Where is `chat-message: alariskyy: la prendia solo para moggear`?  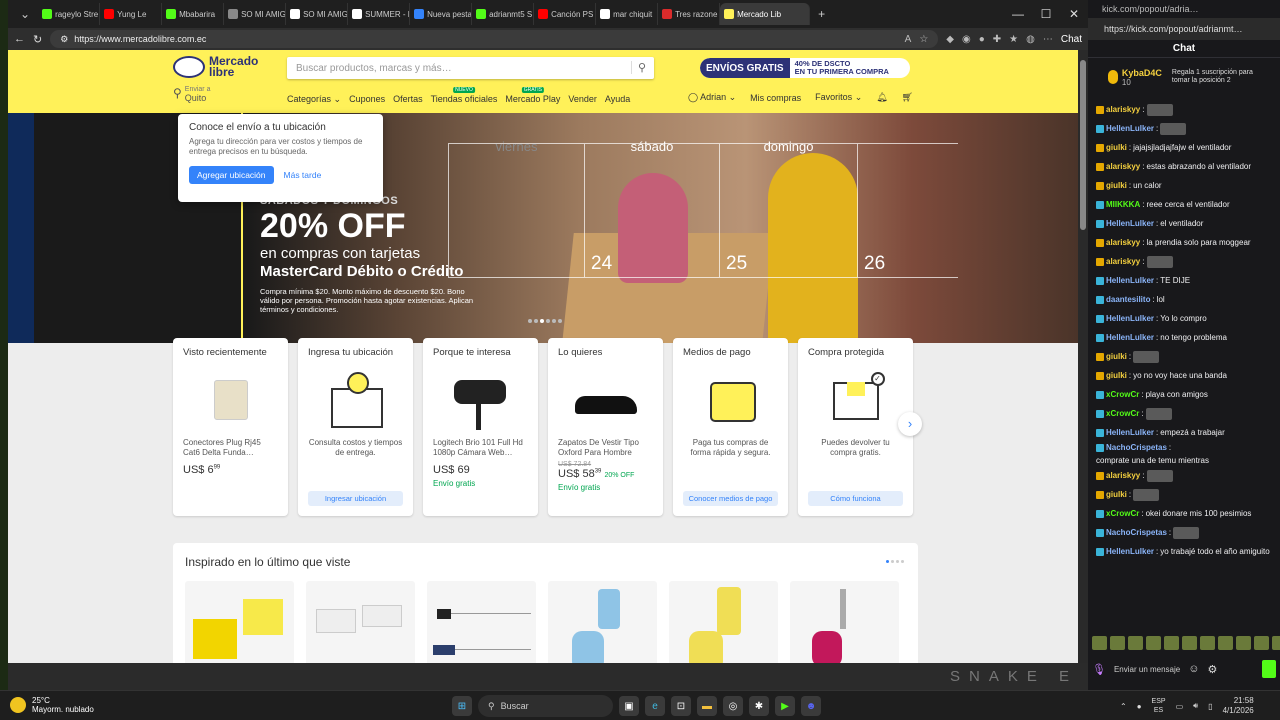
chat-message: alariskyy: la prendia solo para moggear is located at coordinates (1185, 242).